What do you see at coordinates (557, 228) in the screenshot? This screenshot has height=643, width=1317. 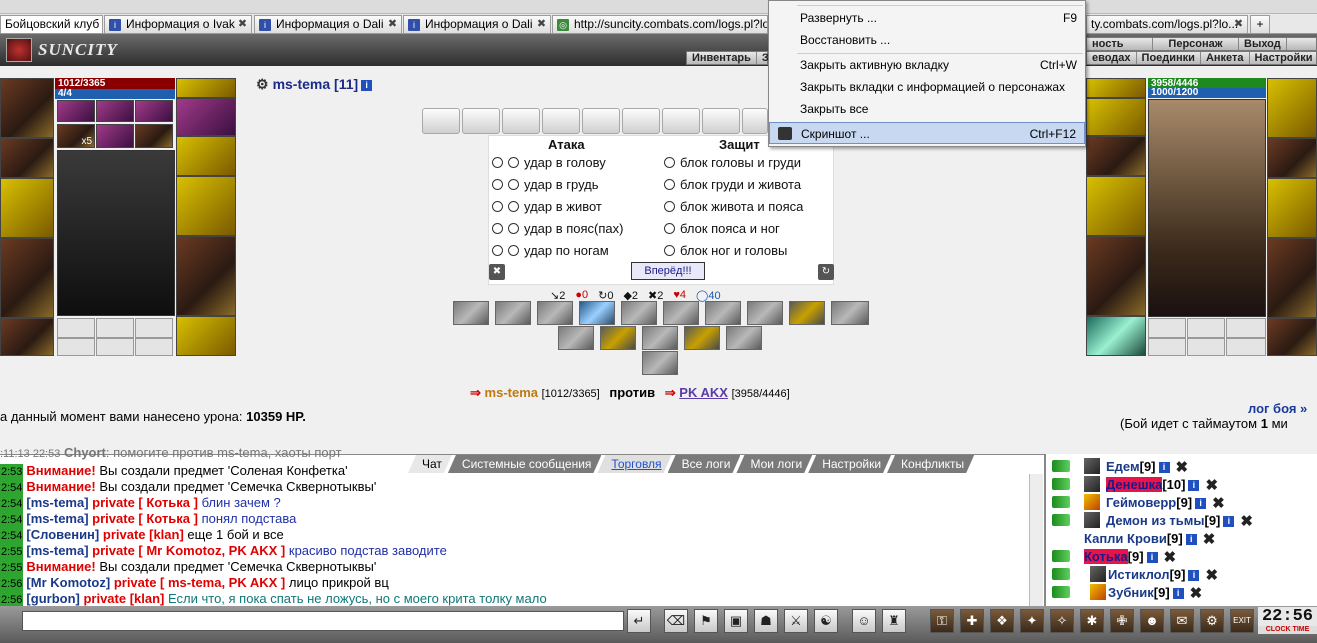 I see `attack-option-groin: удар в пояс(пах)` at bounding box center [557, 228].